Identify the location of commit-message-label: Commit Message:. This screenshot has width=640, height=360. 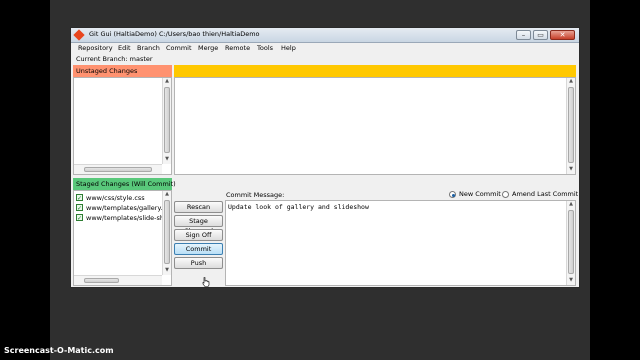
(255, 195).